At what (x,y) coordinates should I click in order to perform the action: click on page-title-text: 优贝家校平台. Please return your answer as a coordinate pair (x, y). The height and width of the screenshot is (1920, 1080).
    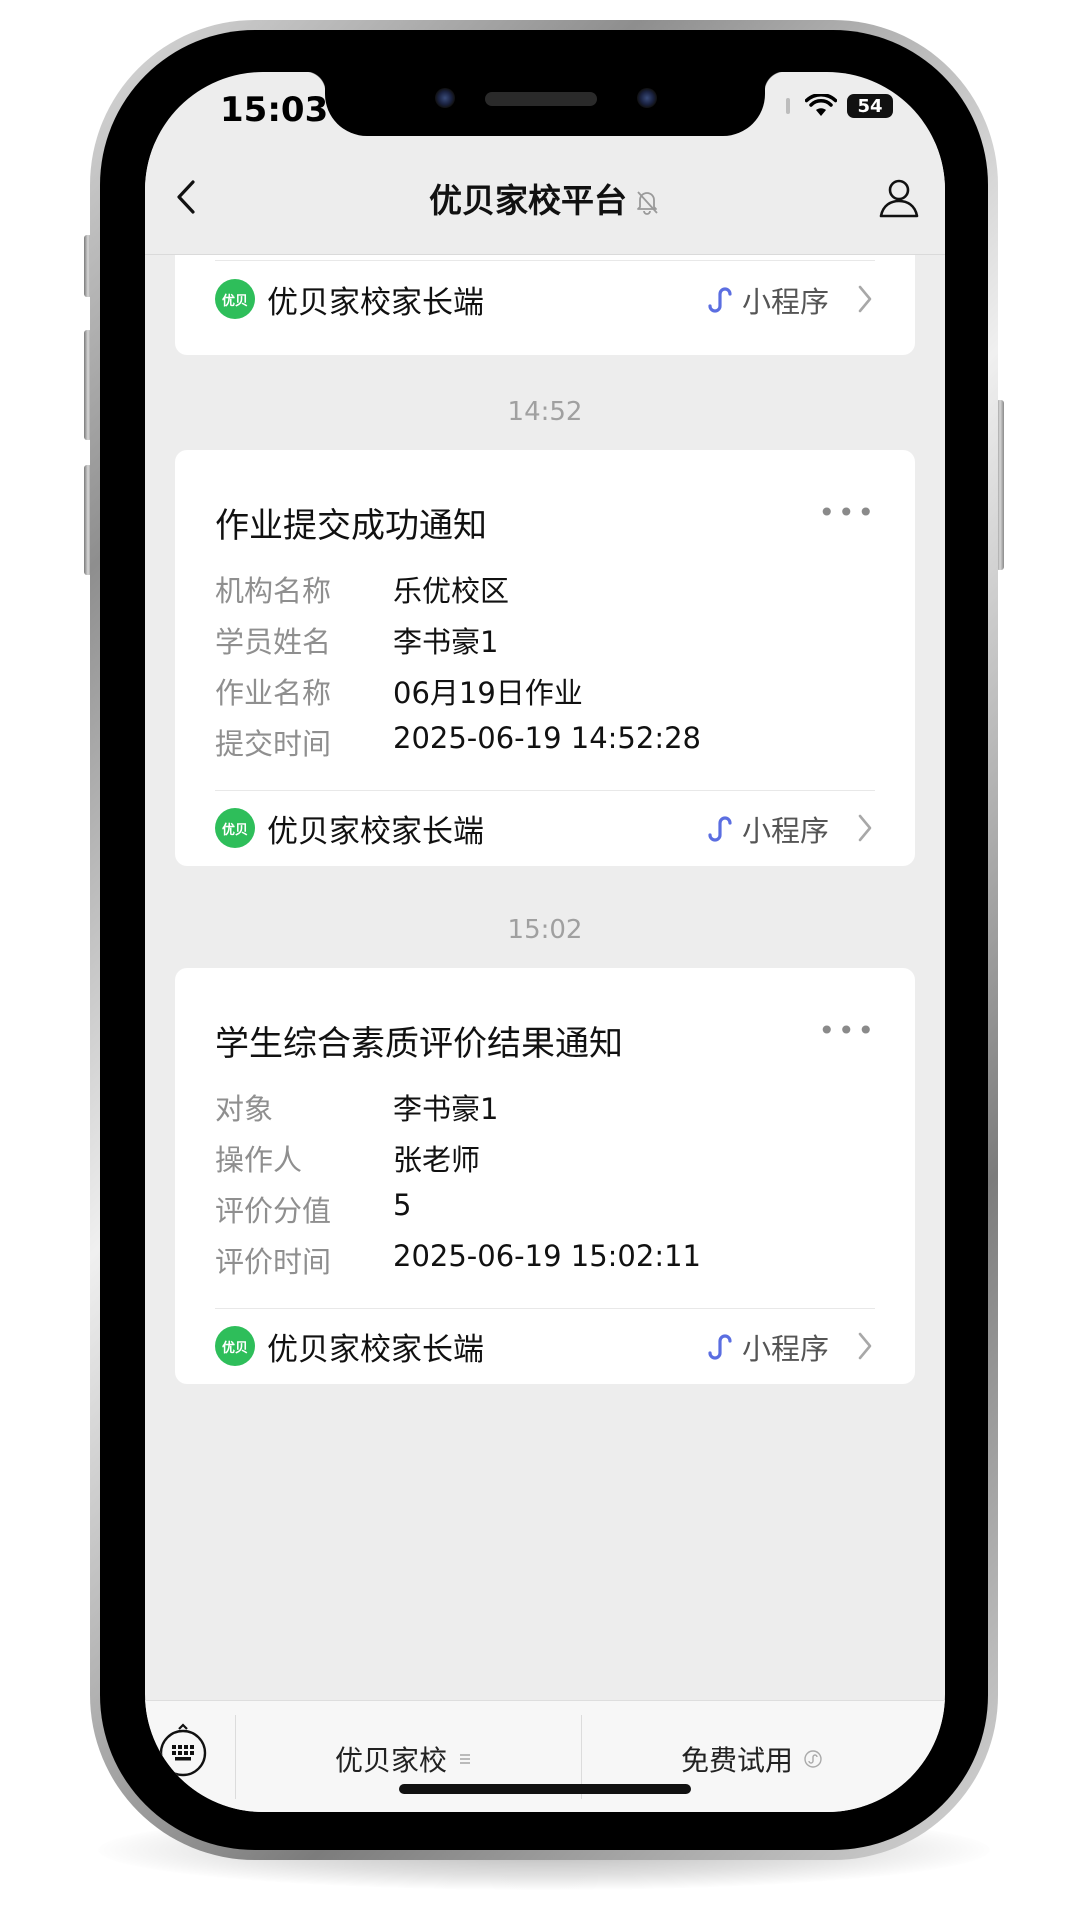
    Looking at the image, I should click on (528, 200).